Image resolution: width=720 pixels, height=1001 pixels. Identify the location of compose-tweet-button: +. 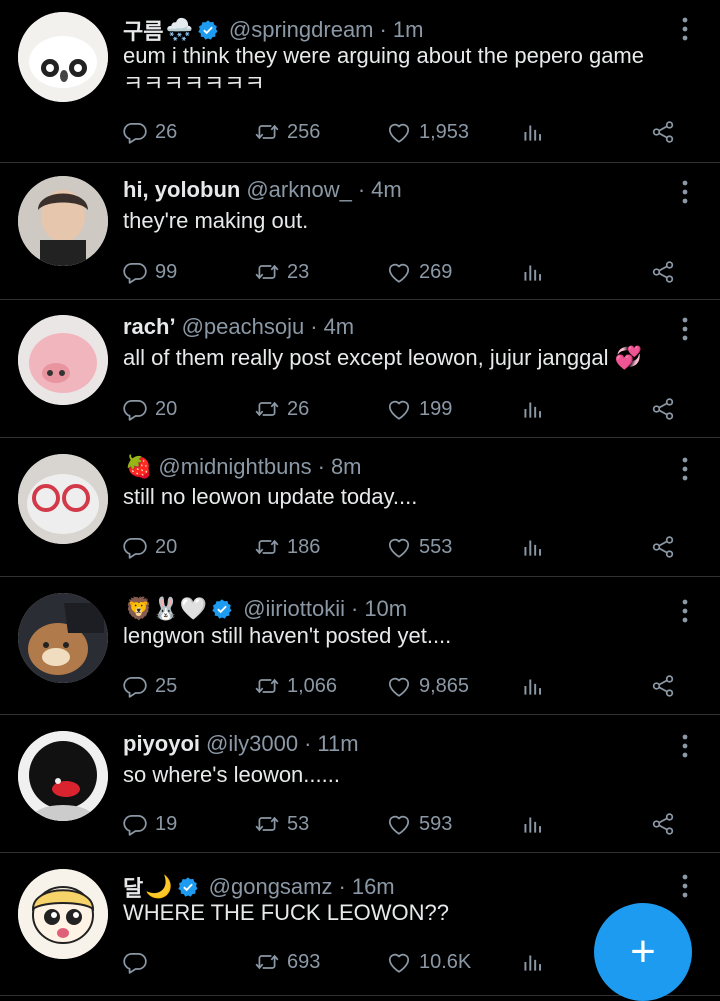
(643, 952).